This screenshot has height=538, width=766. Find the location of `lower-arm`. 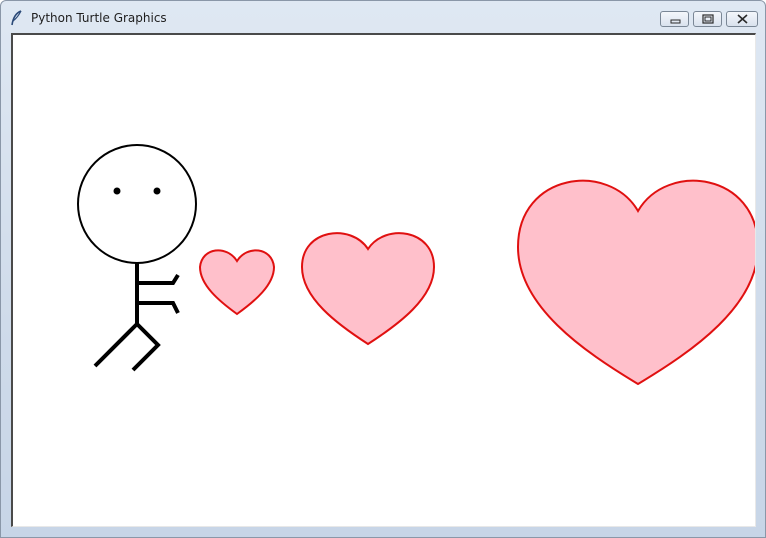

lower-arm is located at coordinates (158, 307).